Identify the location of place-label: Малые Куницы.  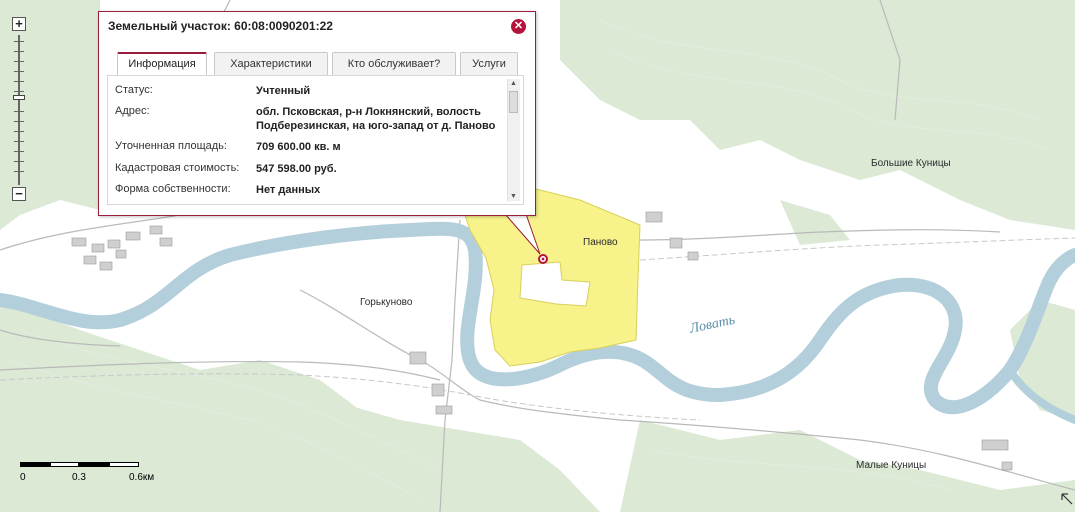
(891, 465).